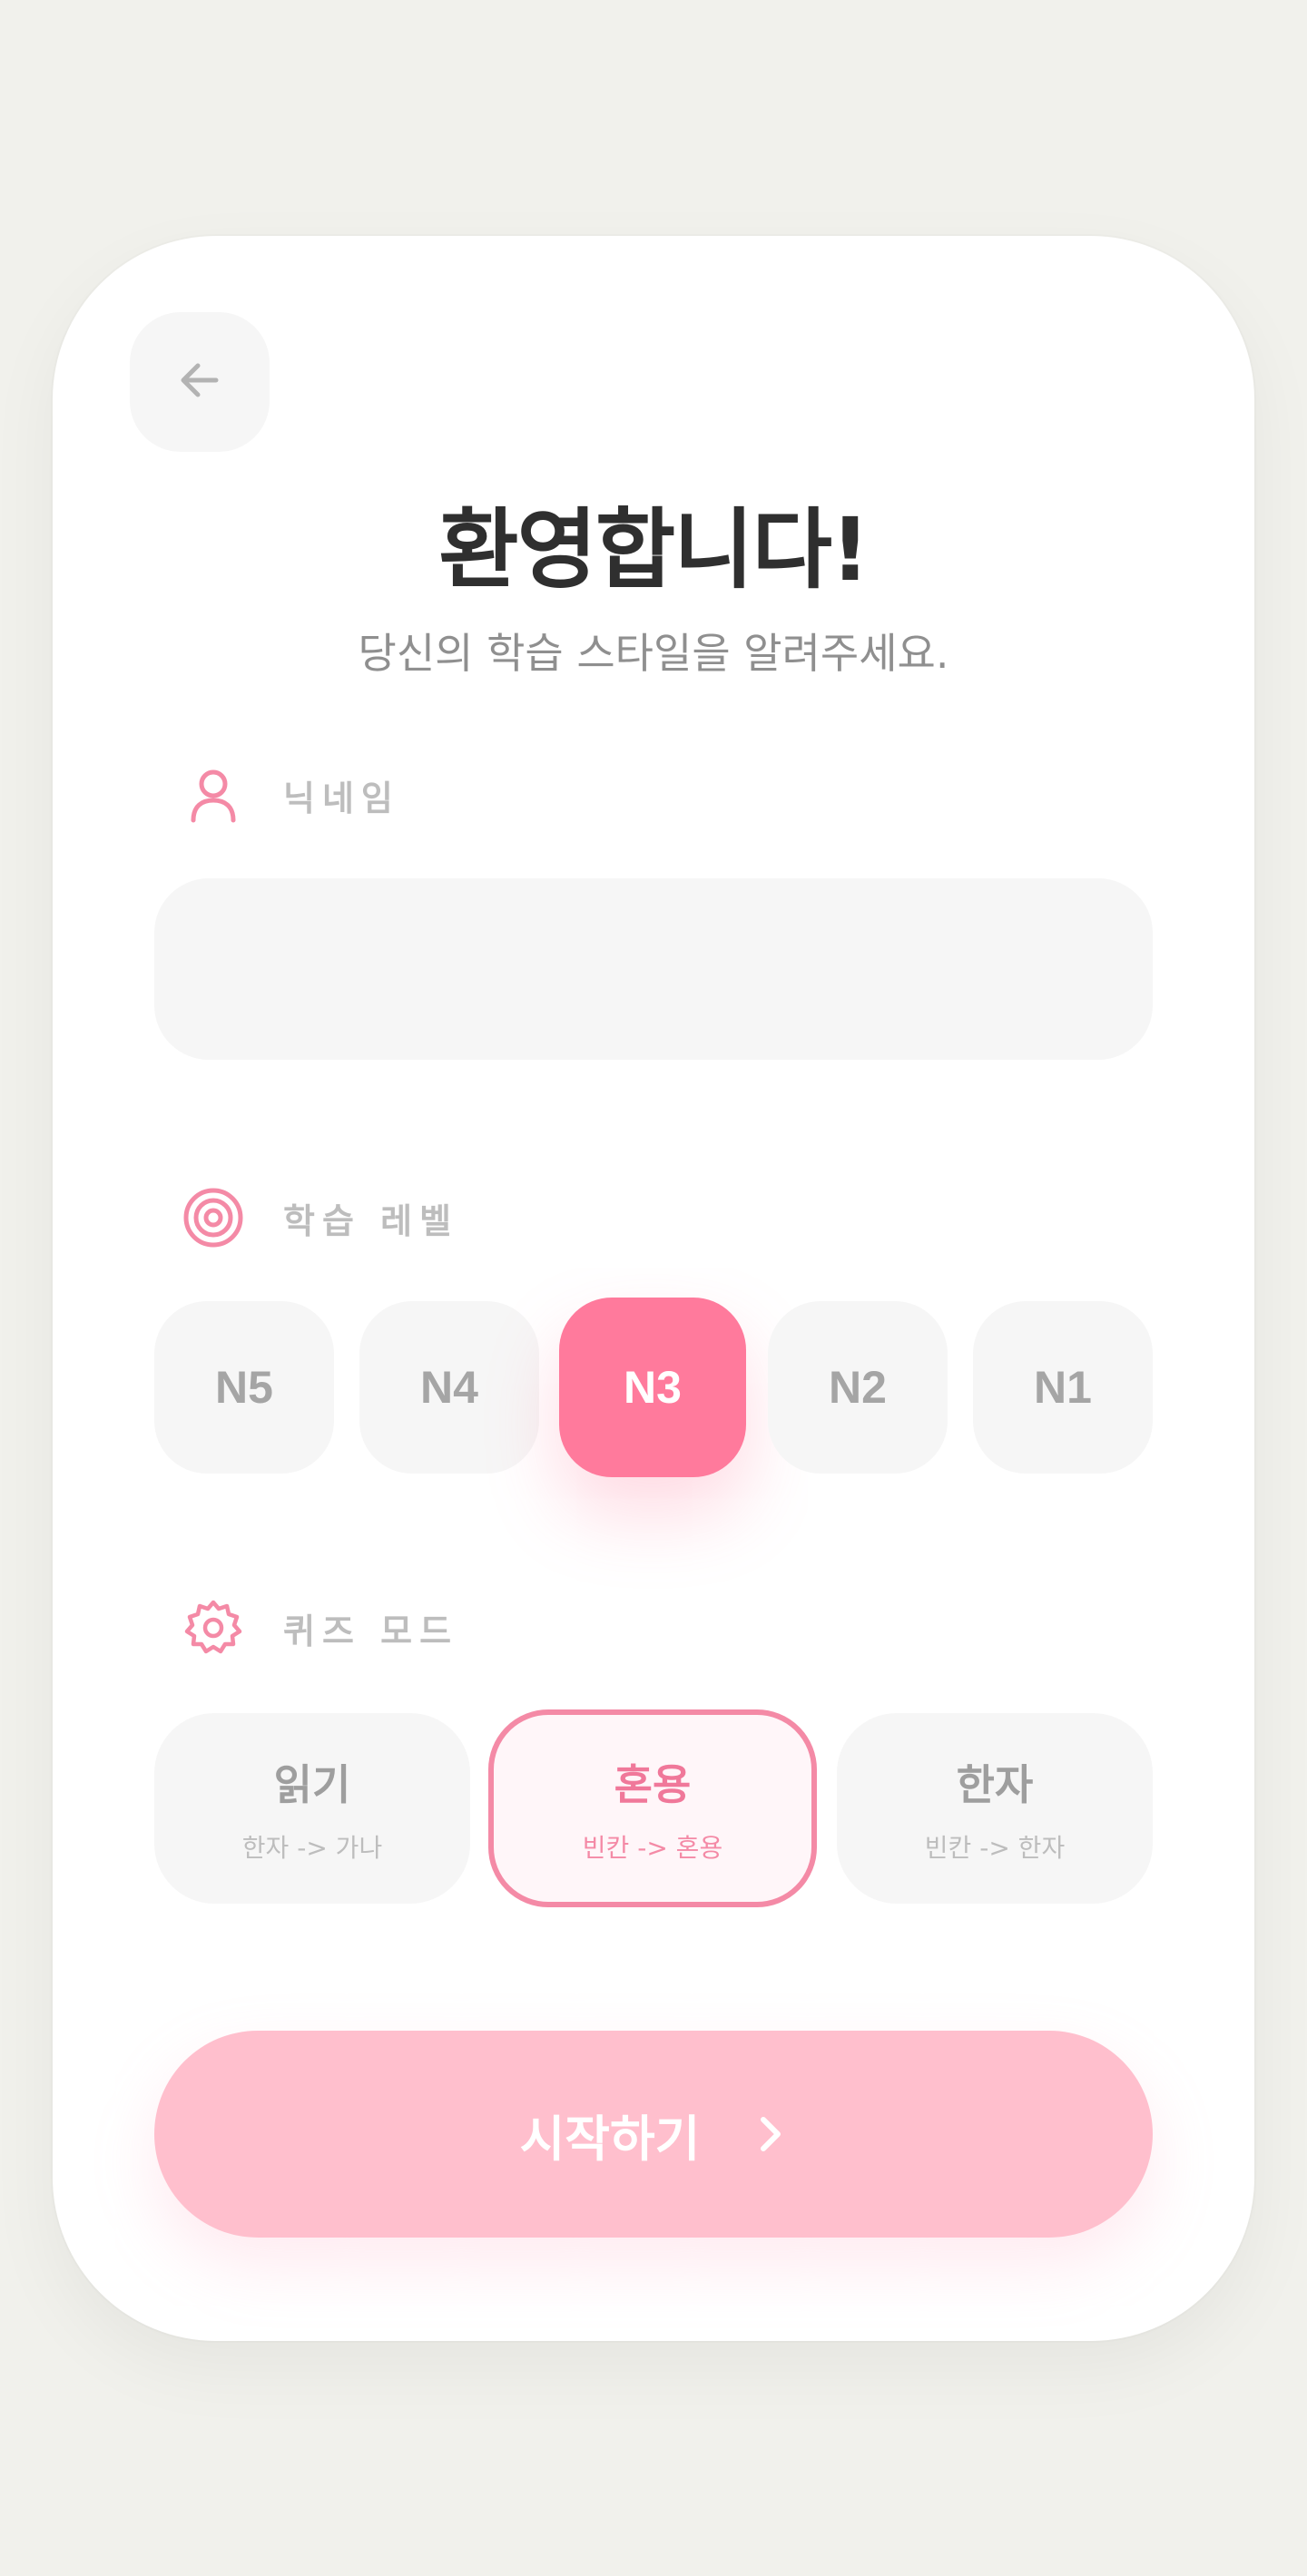 The height and width of the screenshot is (2576, 1307). I want to click on target-icon, so click(213, 1217).